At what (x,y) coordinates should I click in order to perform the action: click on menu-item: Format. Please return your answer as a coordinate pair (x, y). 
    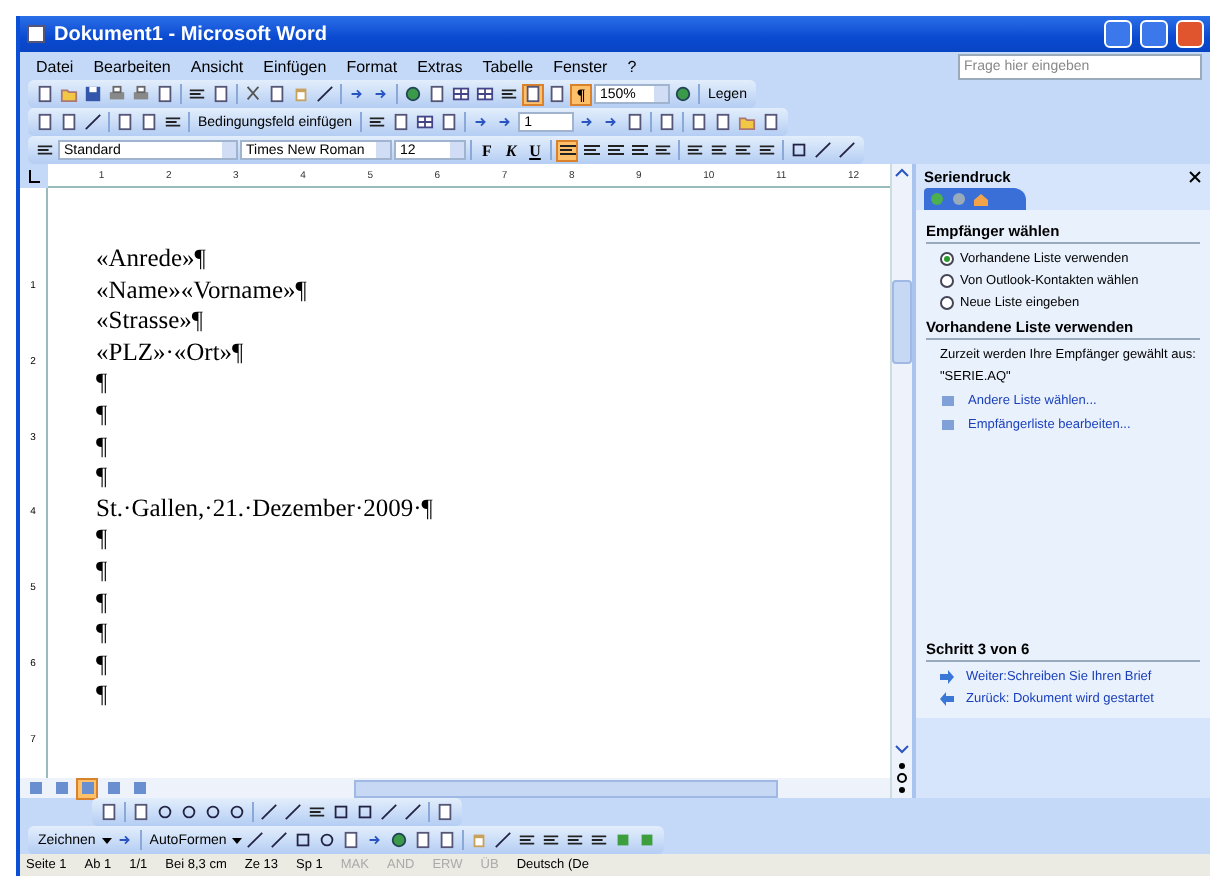
    Looking at the image, I should click on (372, 66).